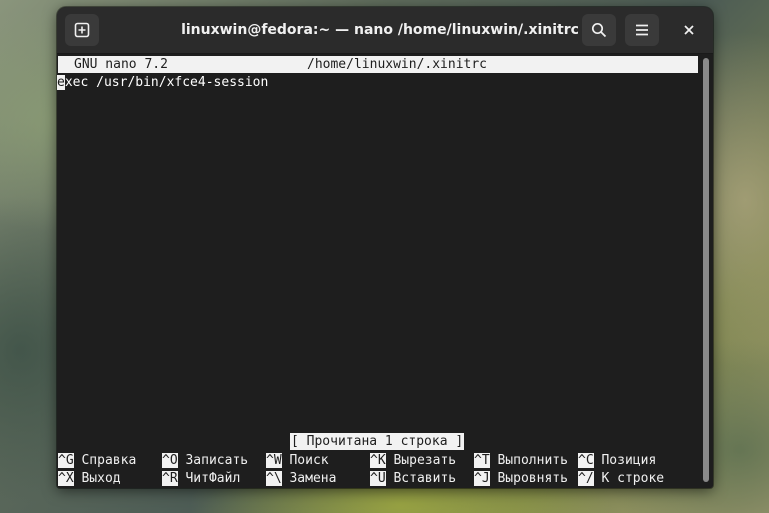  I want to click on shortcut-location: ^C Позиция, so click(617, 461).